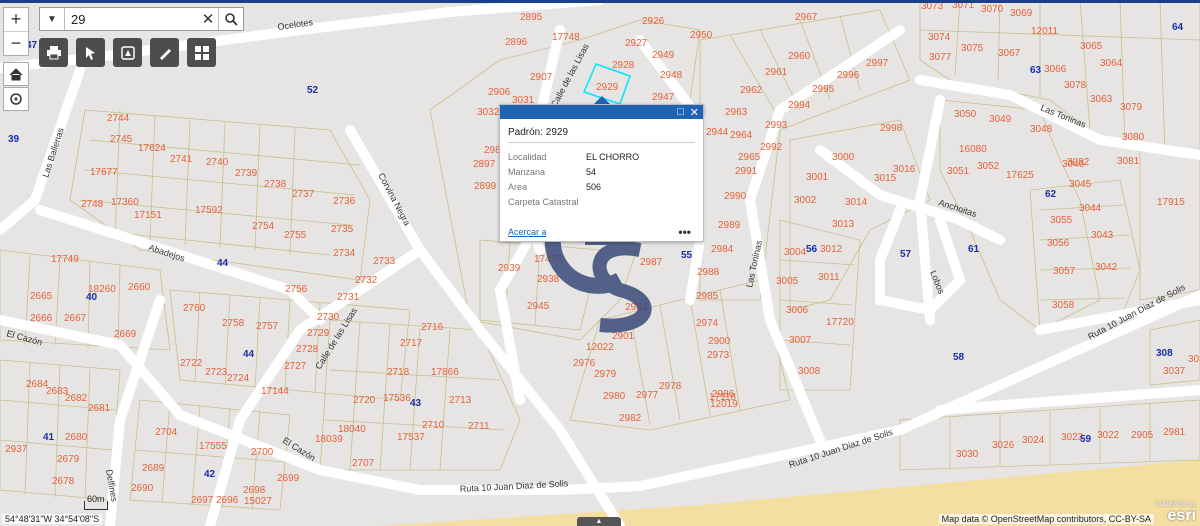 The image size is (1200, 526). Describe the element at coordinates (16, 20) in the screenshot. I see `zoom-in-button: +` at that location.